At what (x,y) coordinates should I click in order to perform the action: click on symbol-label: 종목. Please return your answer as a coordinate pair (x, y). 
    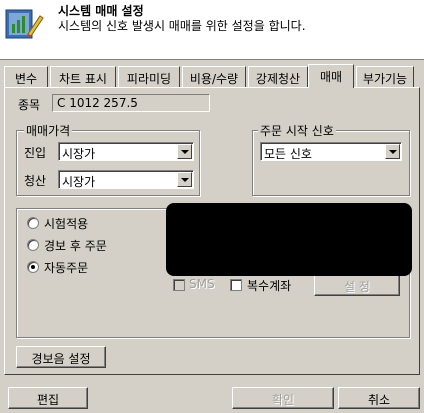
    Looking at the image, I should click on (29, 105).